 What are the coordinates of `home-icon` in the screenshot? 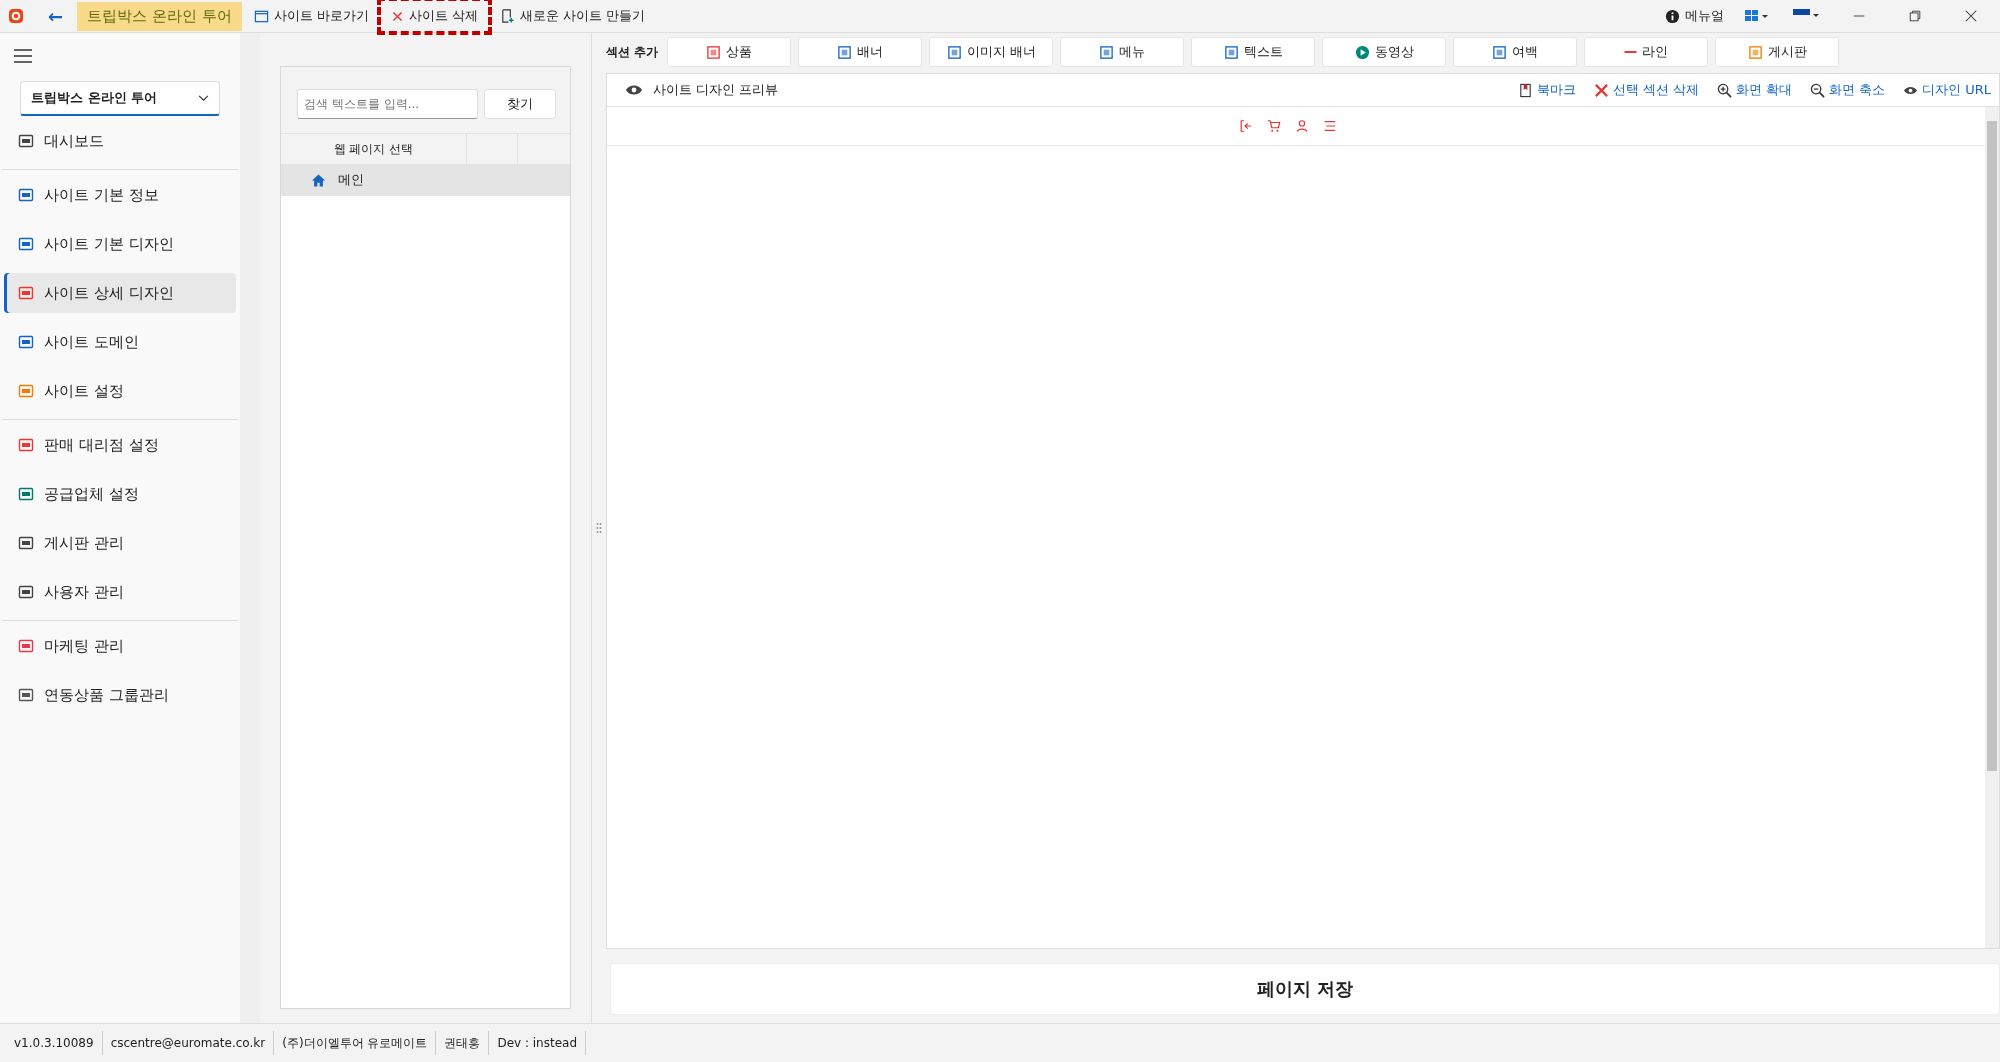 It's located at (318, 180).